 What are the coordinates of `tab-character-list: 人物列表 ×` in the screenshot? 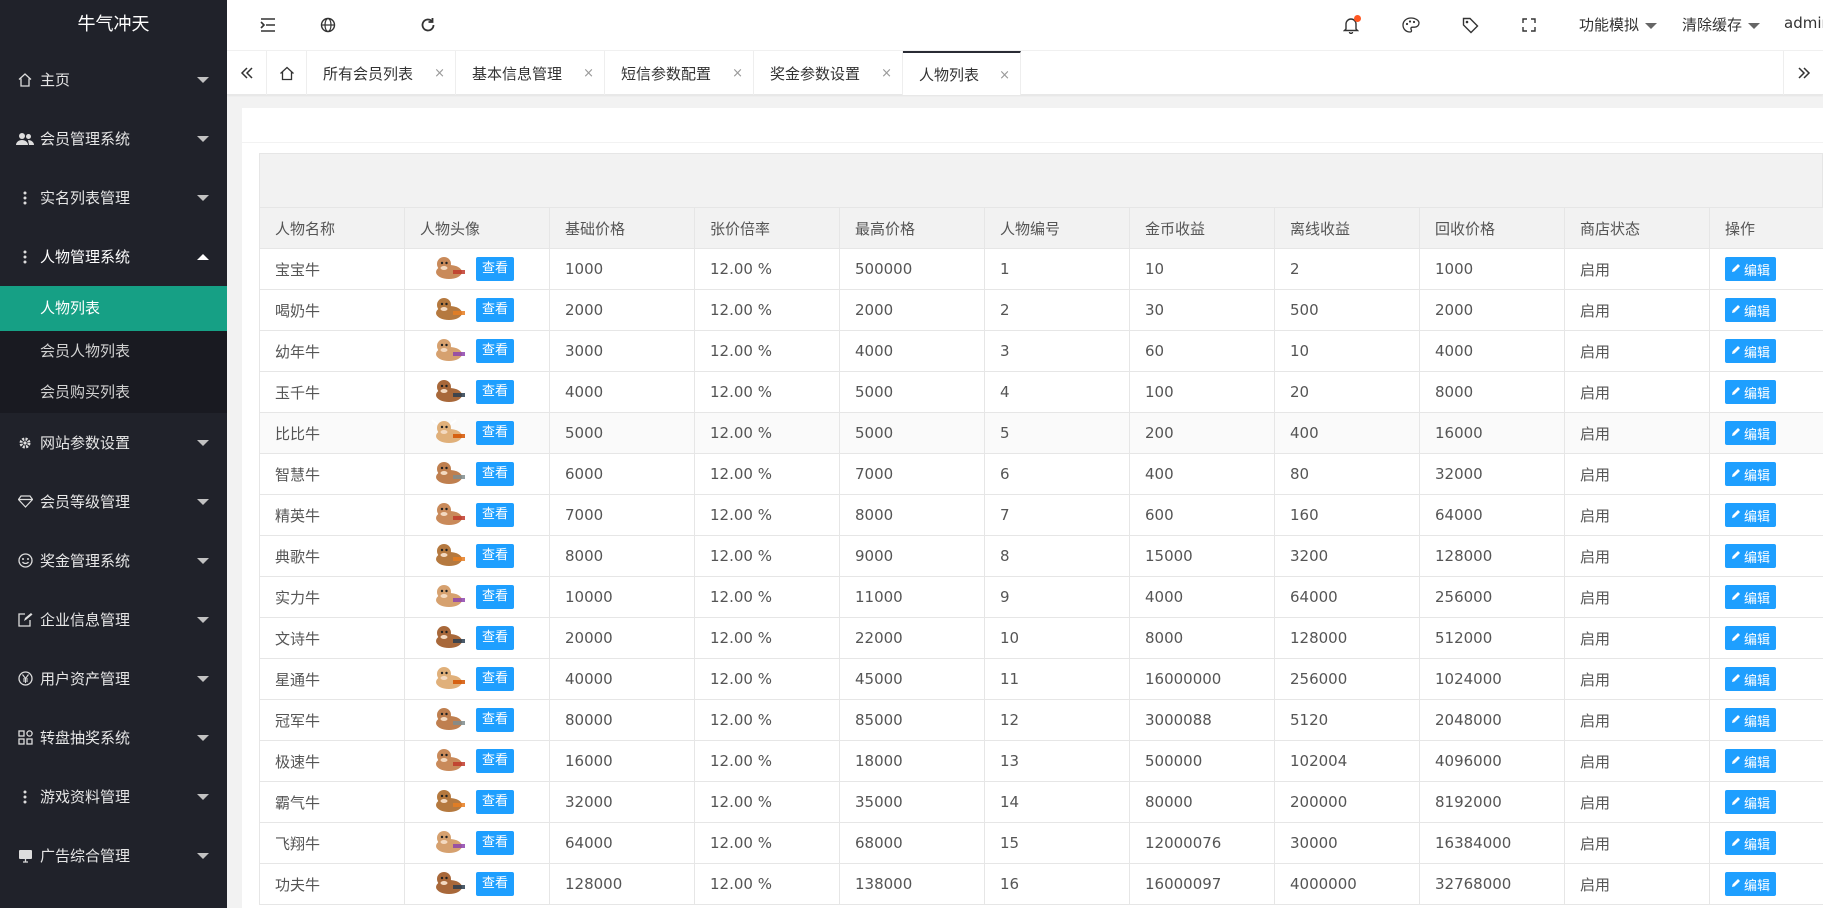 It's located at (962, 73).